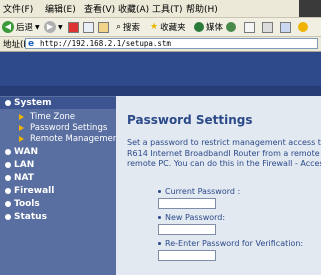  I want to click on home-icon, so click(103, 27).